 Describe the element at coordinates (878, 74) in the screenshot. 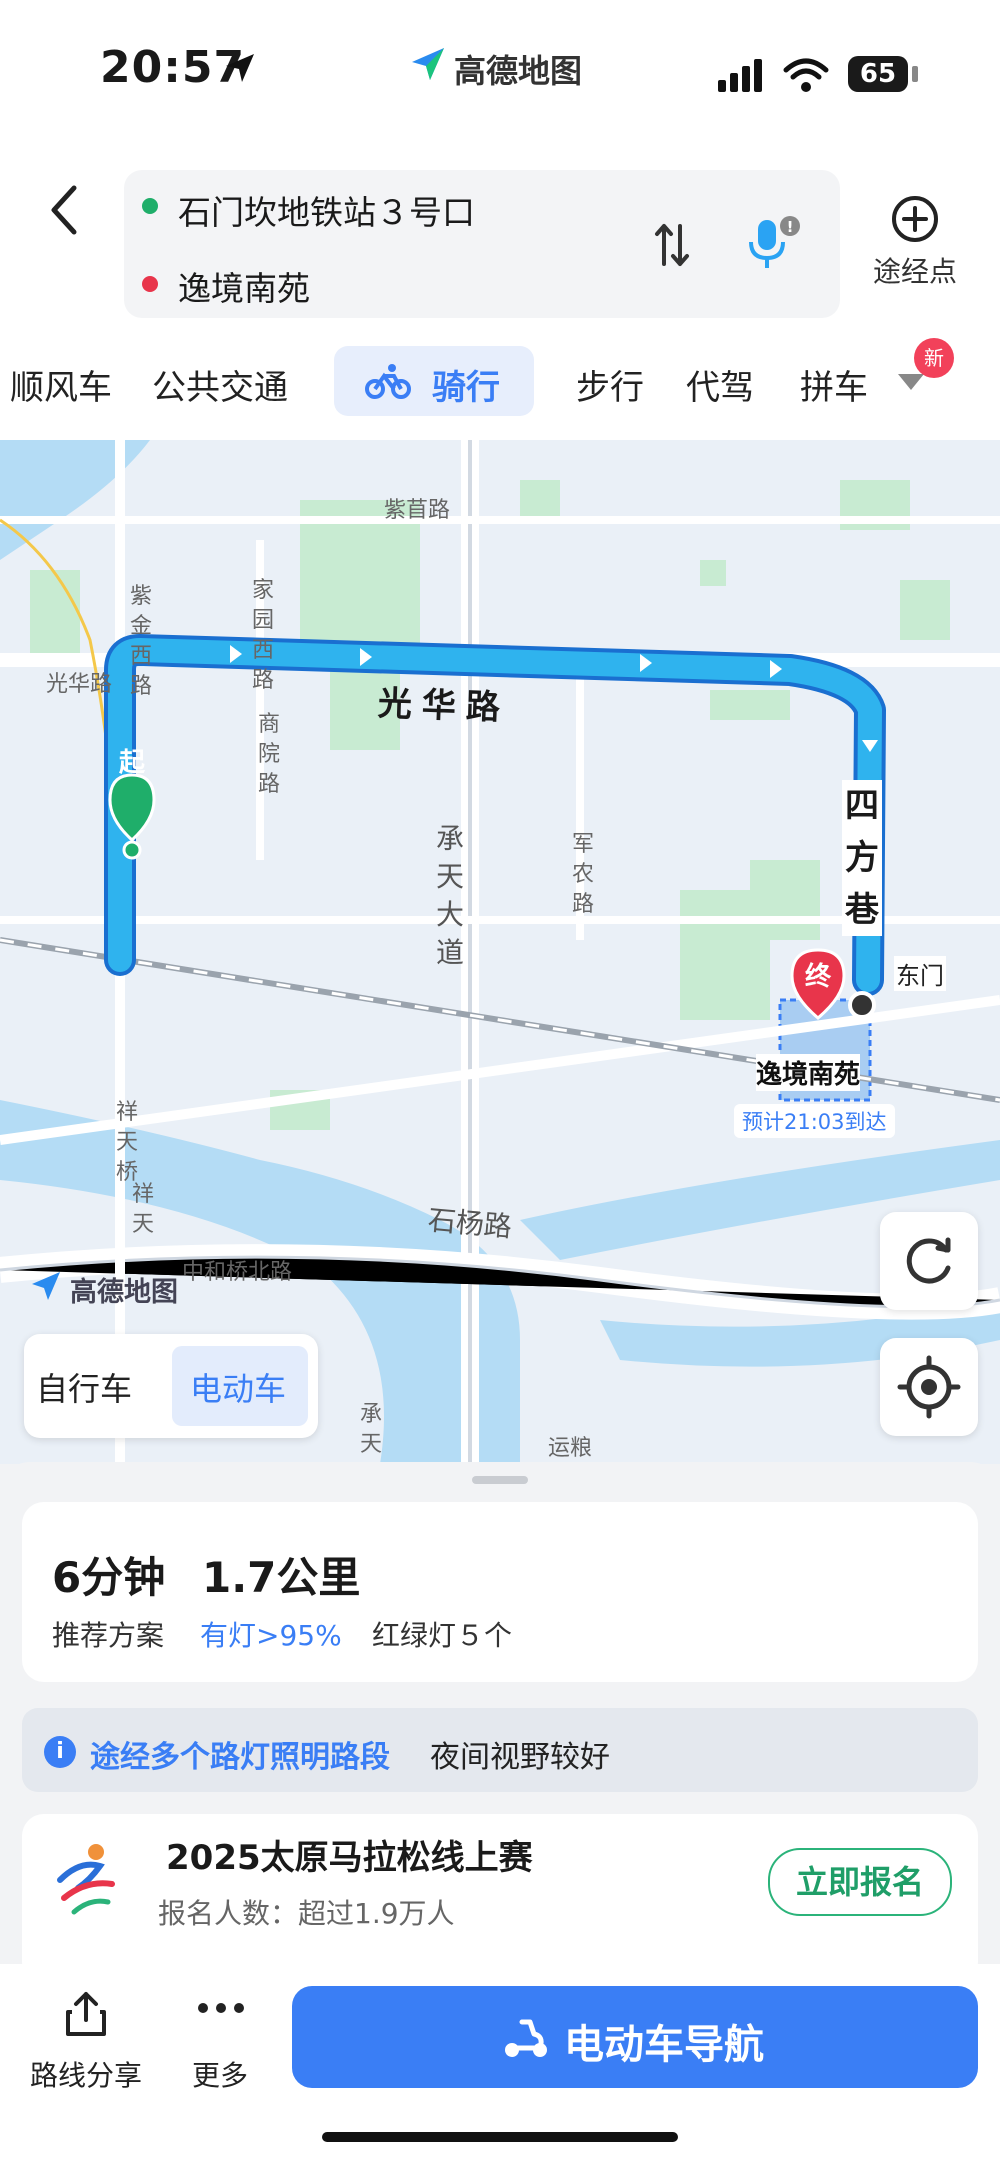

I see `battery-indicator: 65` at that location.